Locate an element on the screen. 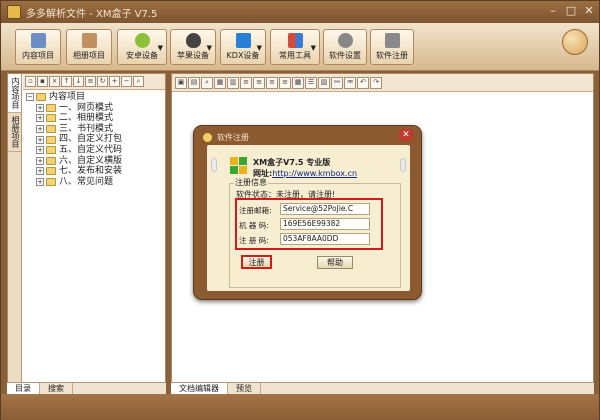 The height and width of the screenshot is (420, 600). tree-item: + 七、发布和安装 is located at coordinates (95, 171).